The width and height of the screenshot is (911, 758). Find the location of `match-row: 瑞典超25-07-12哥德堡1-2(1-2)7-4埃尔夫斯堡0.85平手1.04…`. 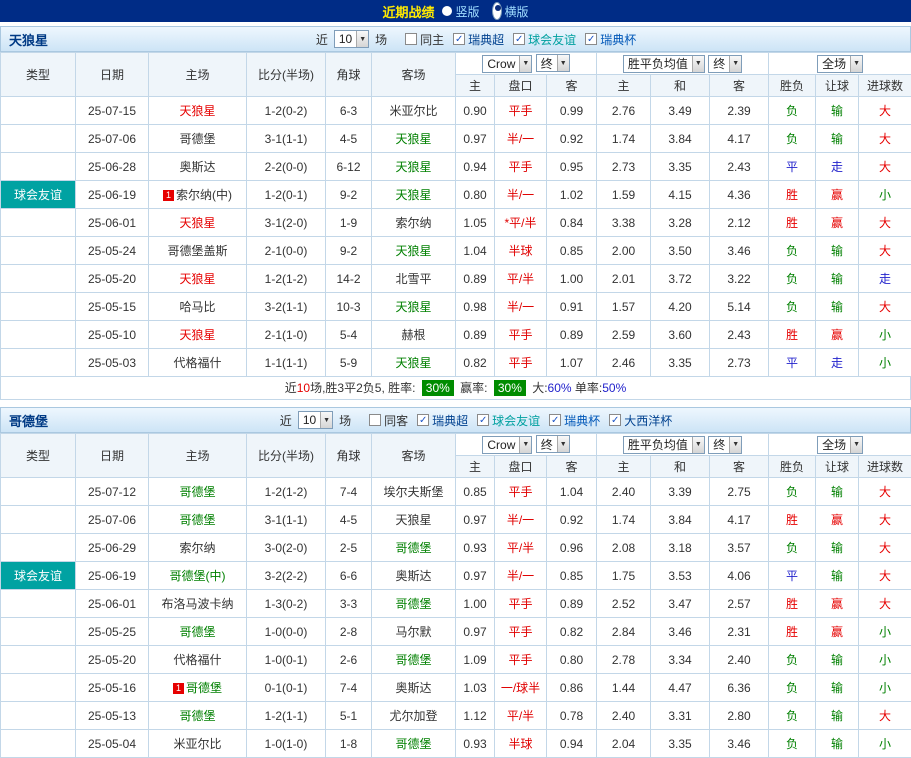

match-row: 瑞典超25-07-12哥德堡1-2(1-2)7-4埃尔夫斯堡0.85平手1.04… is located at coordinates (456, 492).